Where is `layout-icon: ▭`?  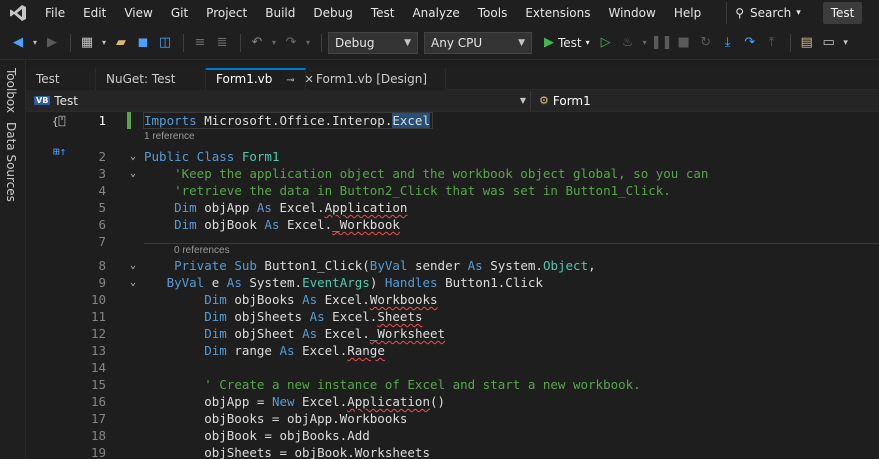
layout-icon: ▭ is located at coordinates (829, 43).